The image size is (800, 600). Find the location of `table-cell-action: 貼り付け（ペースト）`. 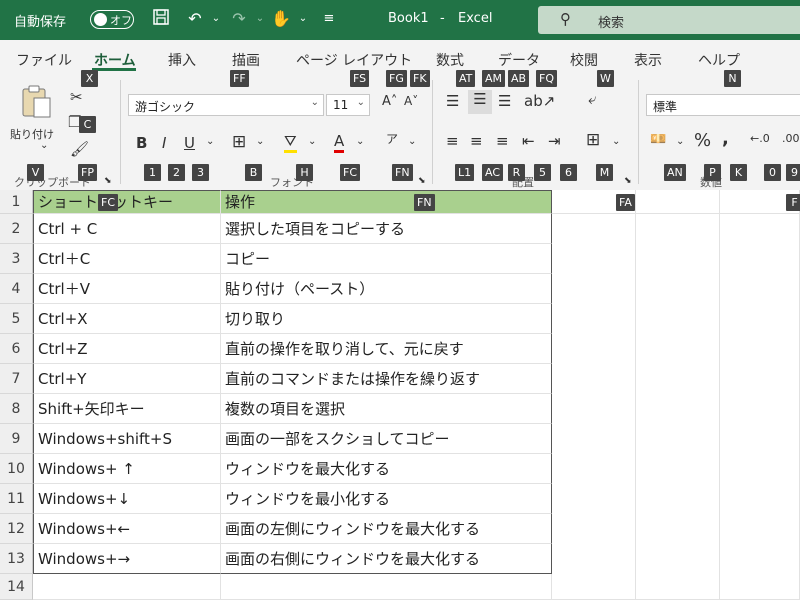

table-cell-action: 貼り付け（ペースト） is located at coordinates (386, 289).